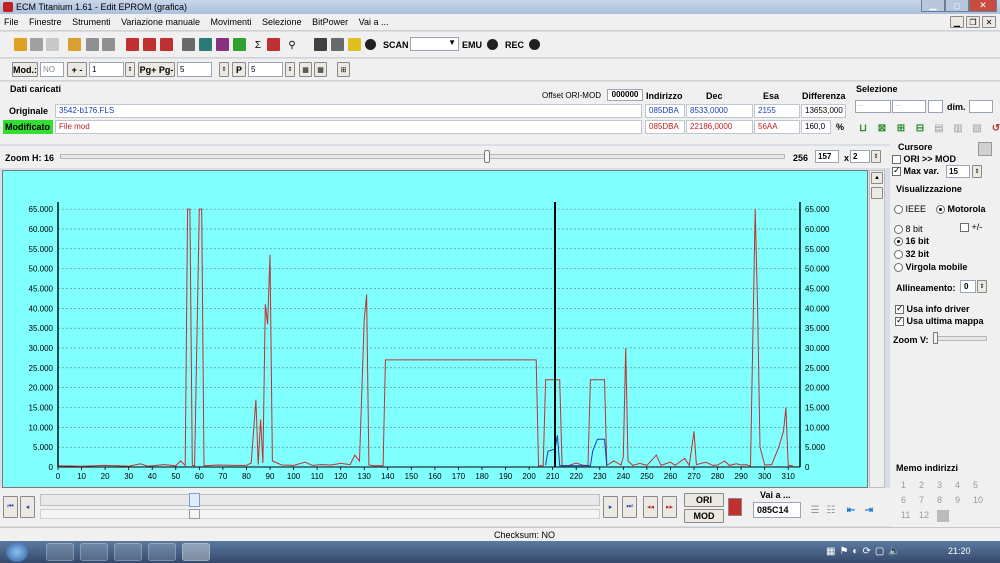 The height and width of the screenshot is (563, 1000). What do you see at coordinates (933, 6) in the screenshot?
I see `minimize-button: ▁` at bounding box center [933, 6].